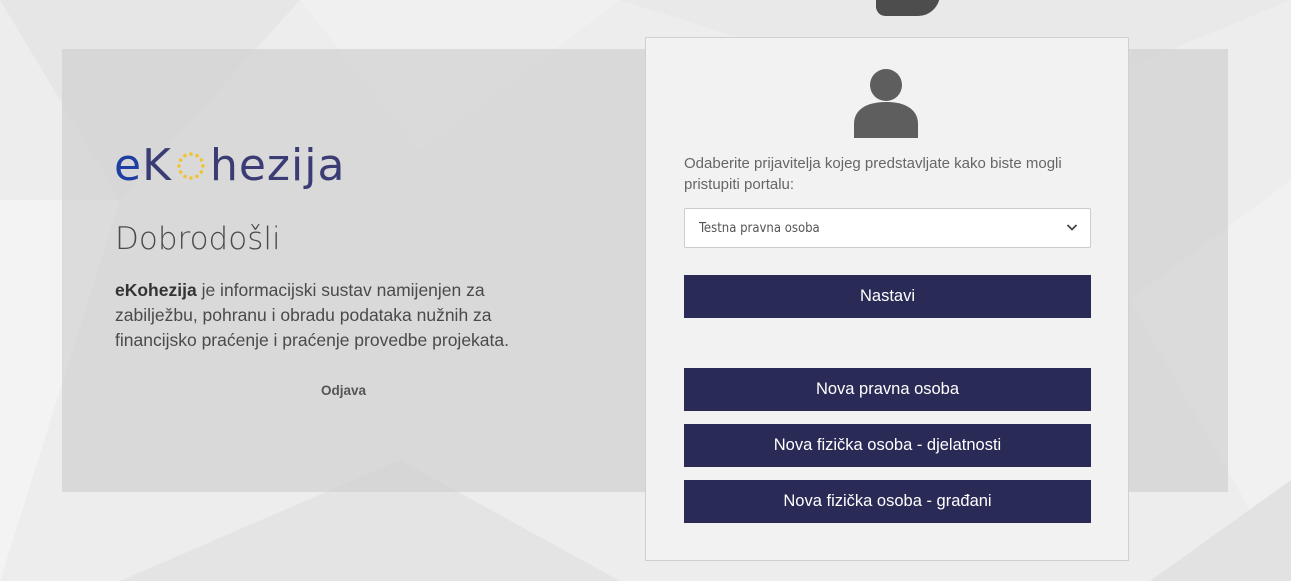 The width and height of the screenshot is (1291, 581). Describe the element at coordinates (156, 290) in the screenshot. I see `app-name: eKohezija` at that location.